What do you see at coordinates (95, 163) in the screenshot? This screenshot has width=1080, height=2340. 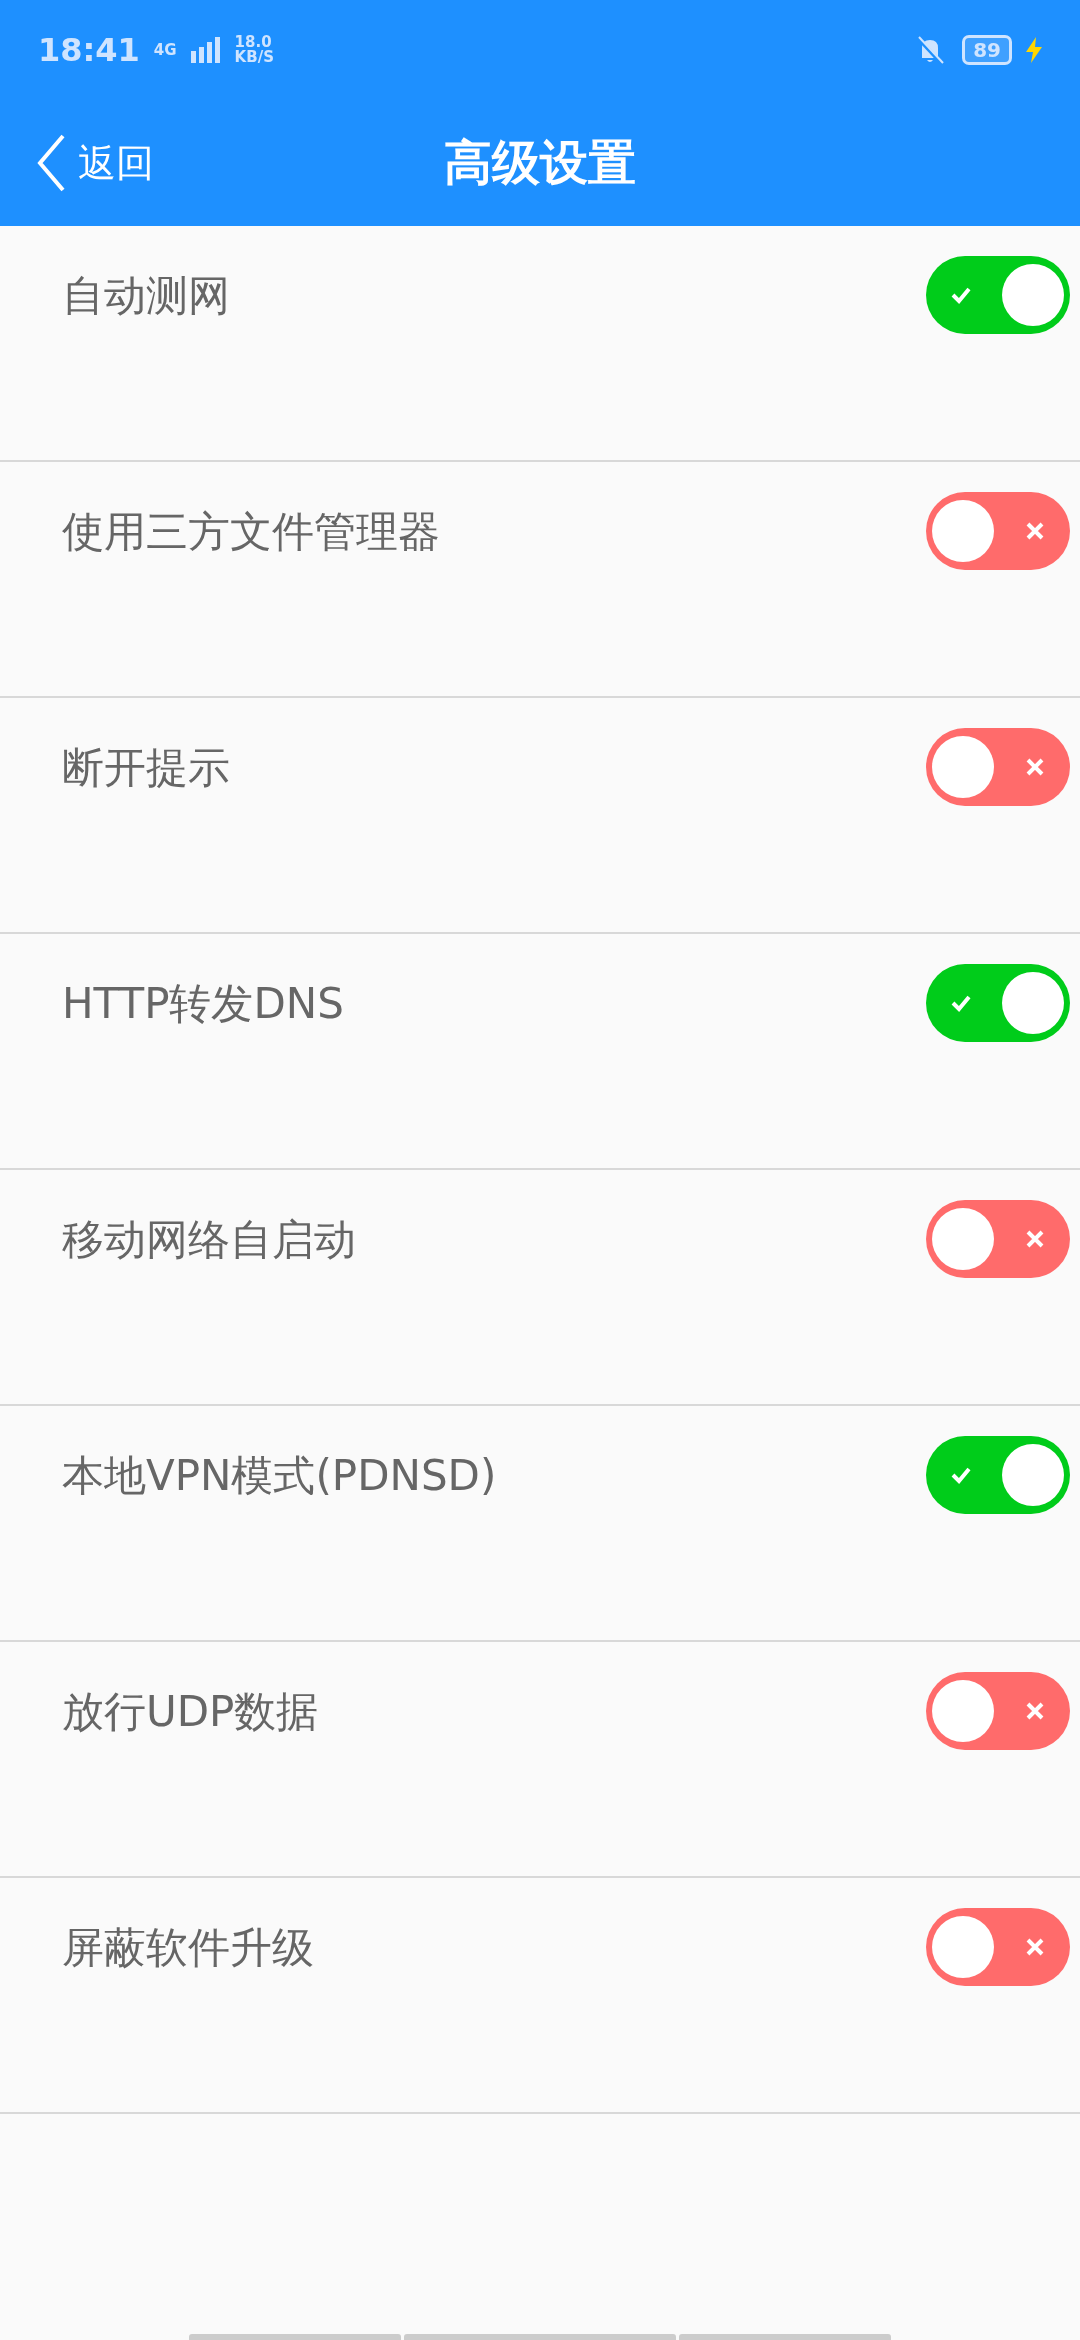 I see `back-button: 返回` at bounding box center [95, 163].